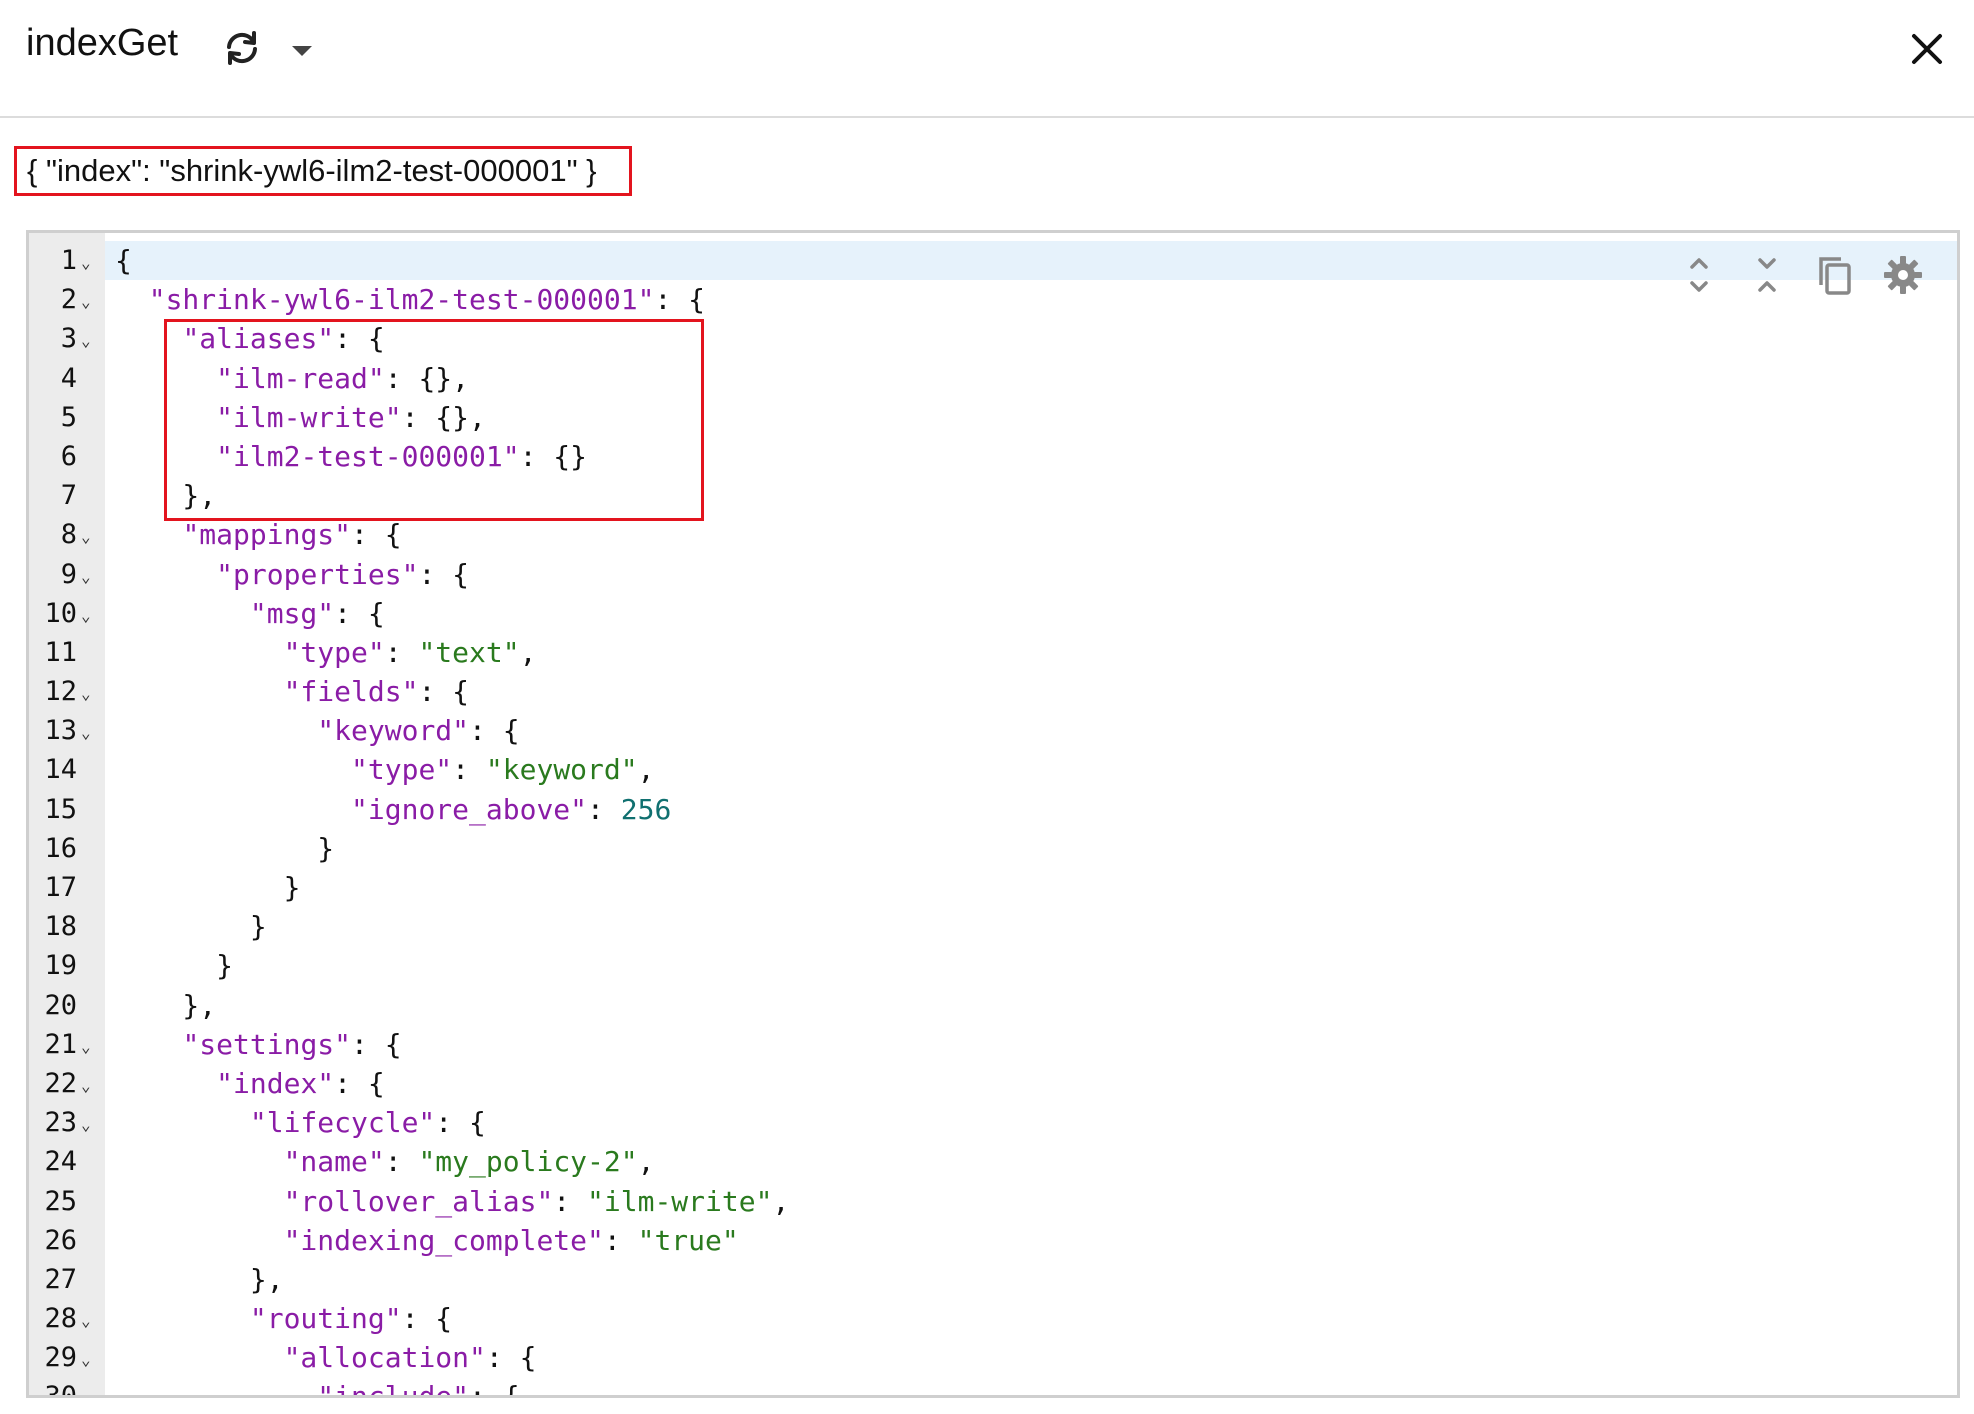  Describe the element at coordinates (401, 300) in the screenshot. I see `json-key: "shrink-ywl6-ilm2-test-000001"` at that location.